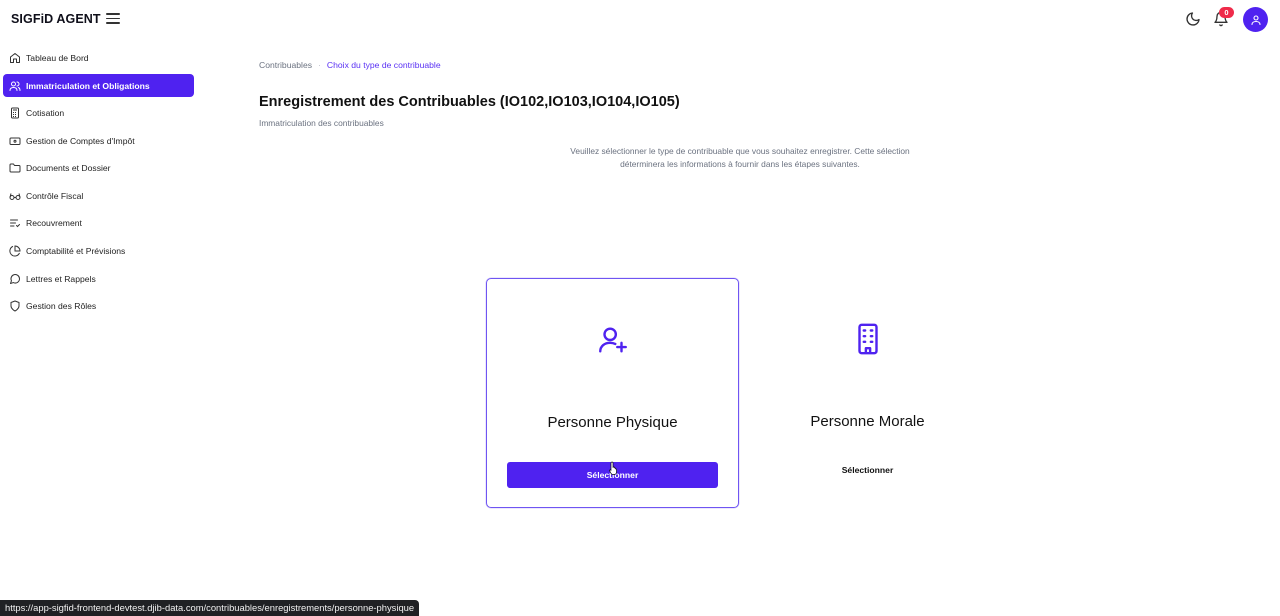  I want to click on sidebar-item-comptabilite: Comptabilité et Prévisions, so click(98, 250).